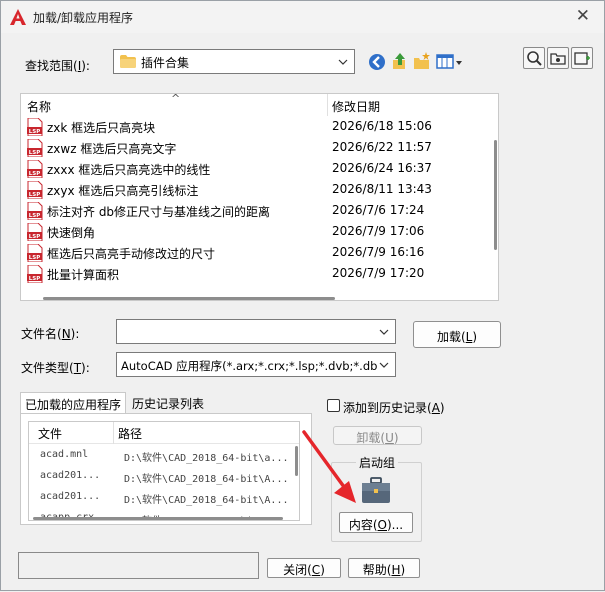 The width and height of the screenshot is (605, 592). What do you see at coordinates (296, 461) in the screenshot?
I see `loaded-apps-vscroll-thumb` at bounding box center [296, 461].